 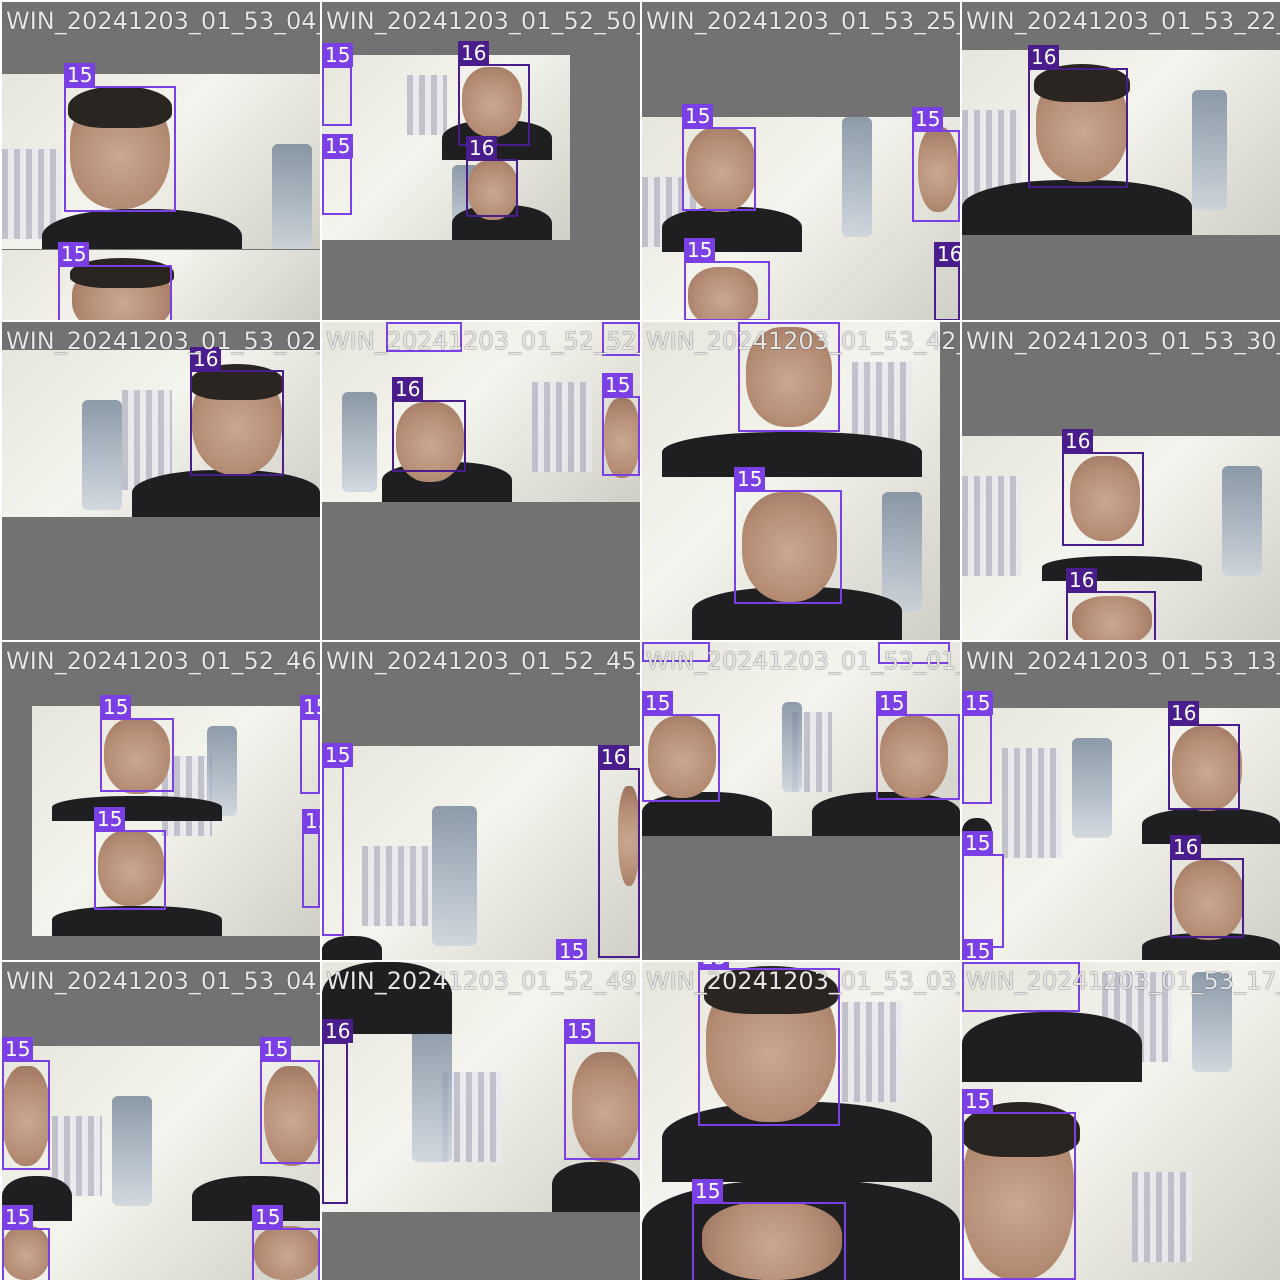 I want to click on tile-filename: WIN_20241203_01_52_50_Pro.jpg, so click(x=483, y=21).